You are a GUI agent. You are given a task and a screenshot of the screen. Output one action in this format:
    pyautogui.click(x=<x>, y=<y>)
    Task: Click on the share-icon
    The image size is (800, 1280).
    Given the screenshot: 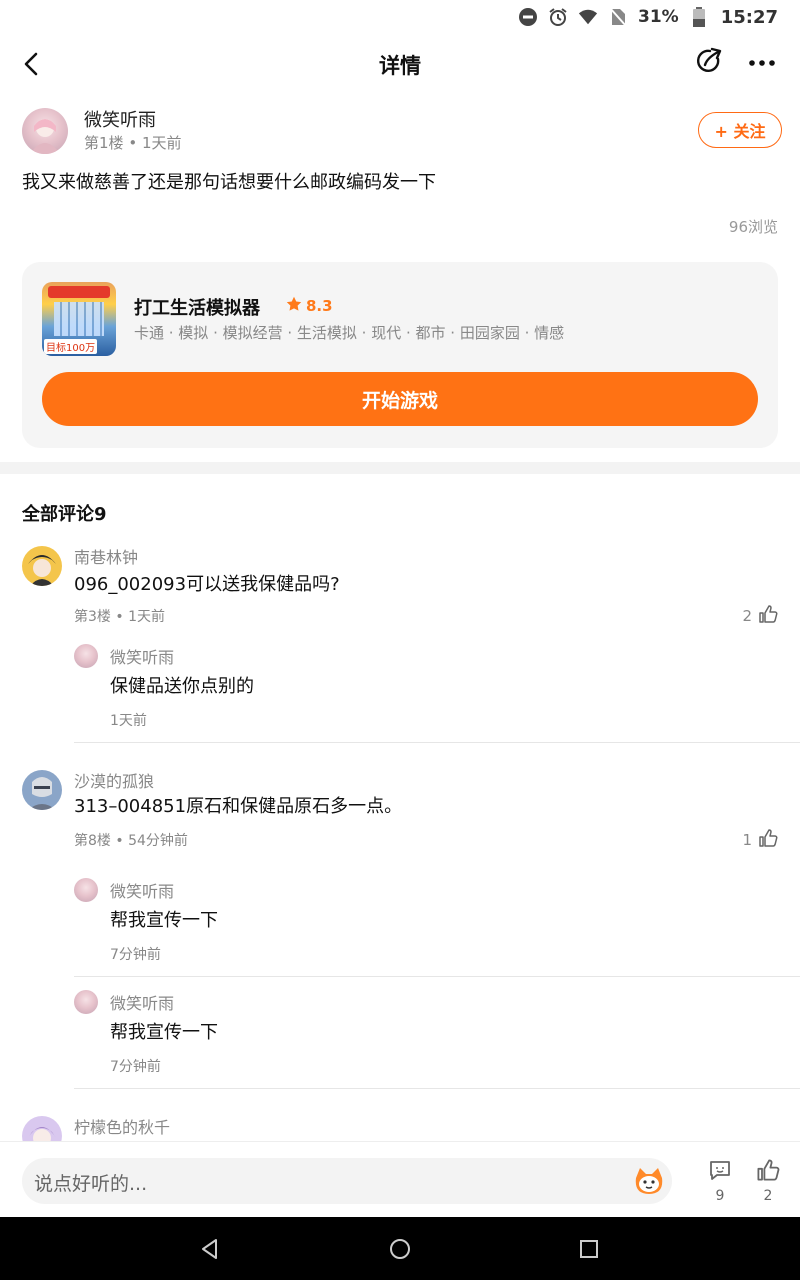 What is the action you would take?
    pyautogui.click(x=709, y=62)
    